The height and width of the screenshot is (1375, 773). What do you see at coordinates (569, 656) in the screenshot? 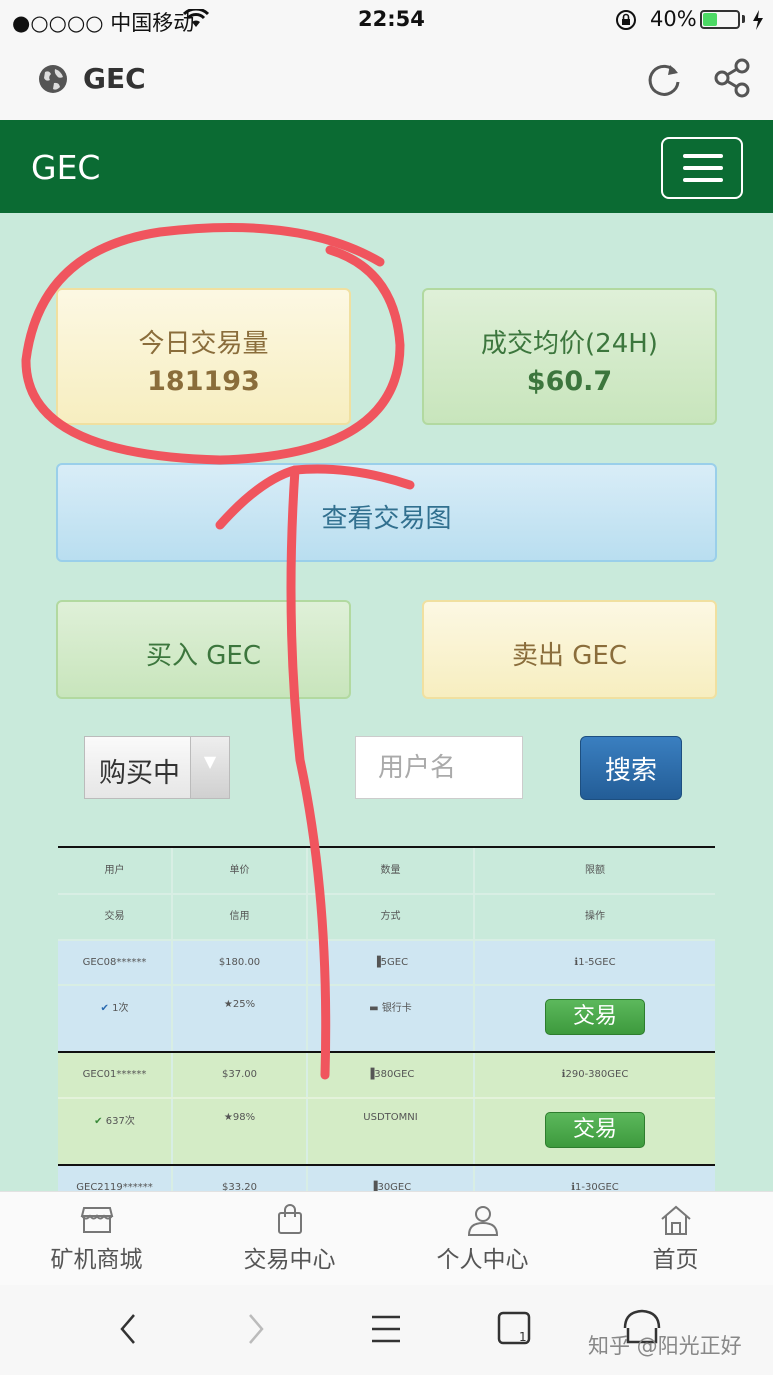
I see `sell-gec-label: 卖出 GEC` at bounding box center [569, 656].